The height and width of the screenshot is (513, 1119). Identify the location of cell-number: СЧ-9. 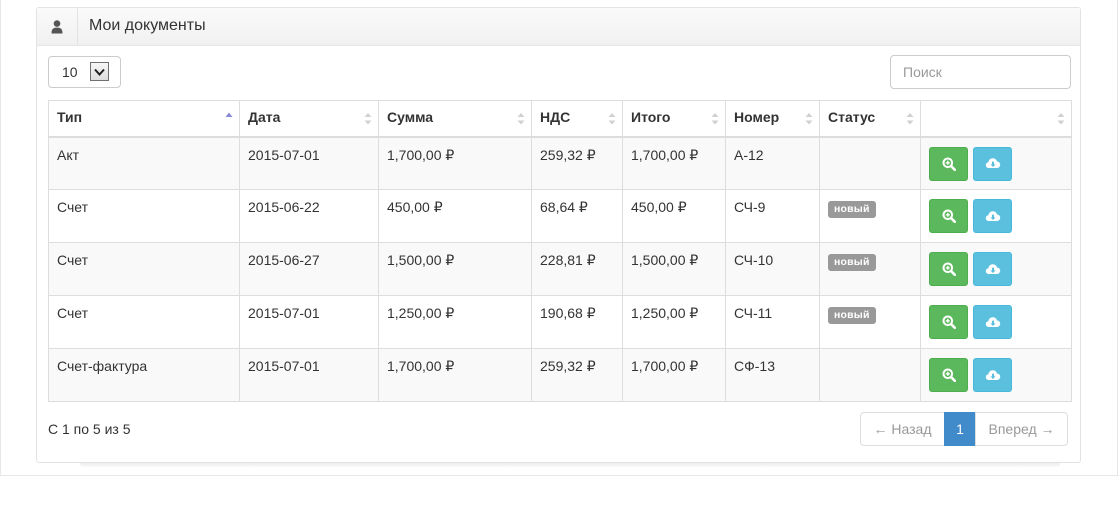
(772, 216).